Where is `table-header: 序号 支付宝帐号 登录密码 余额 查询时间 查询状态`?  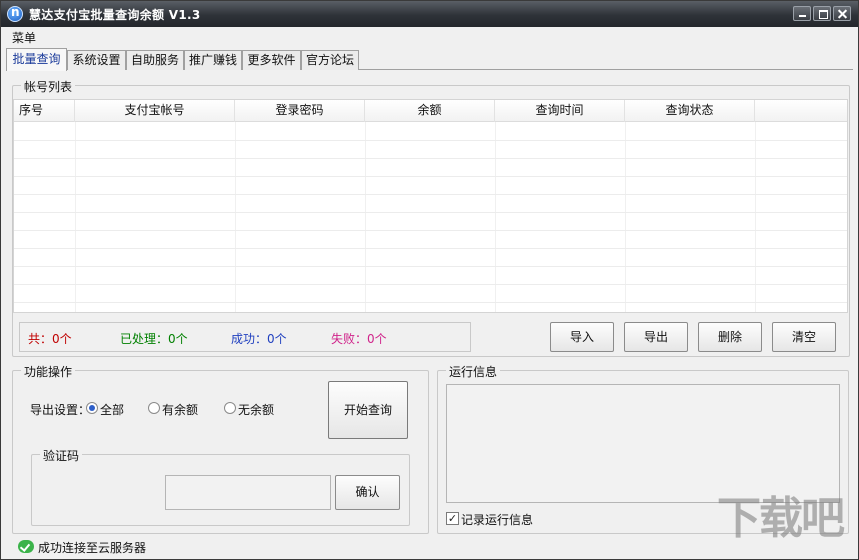
table-header: 序号 支付宝帐号 登录密码 余额 查询时间 查询状态 is located at coordinates (430, 111).